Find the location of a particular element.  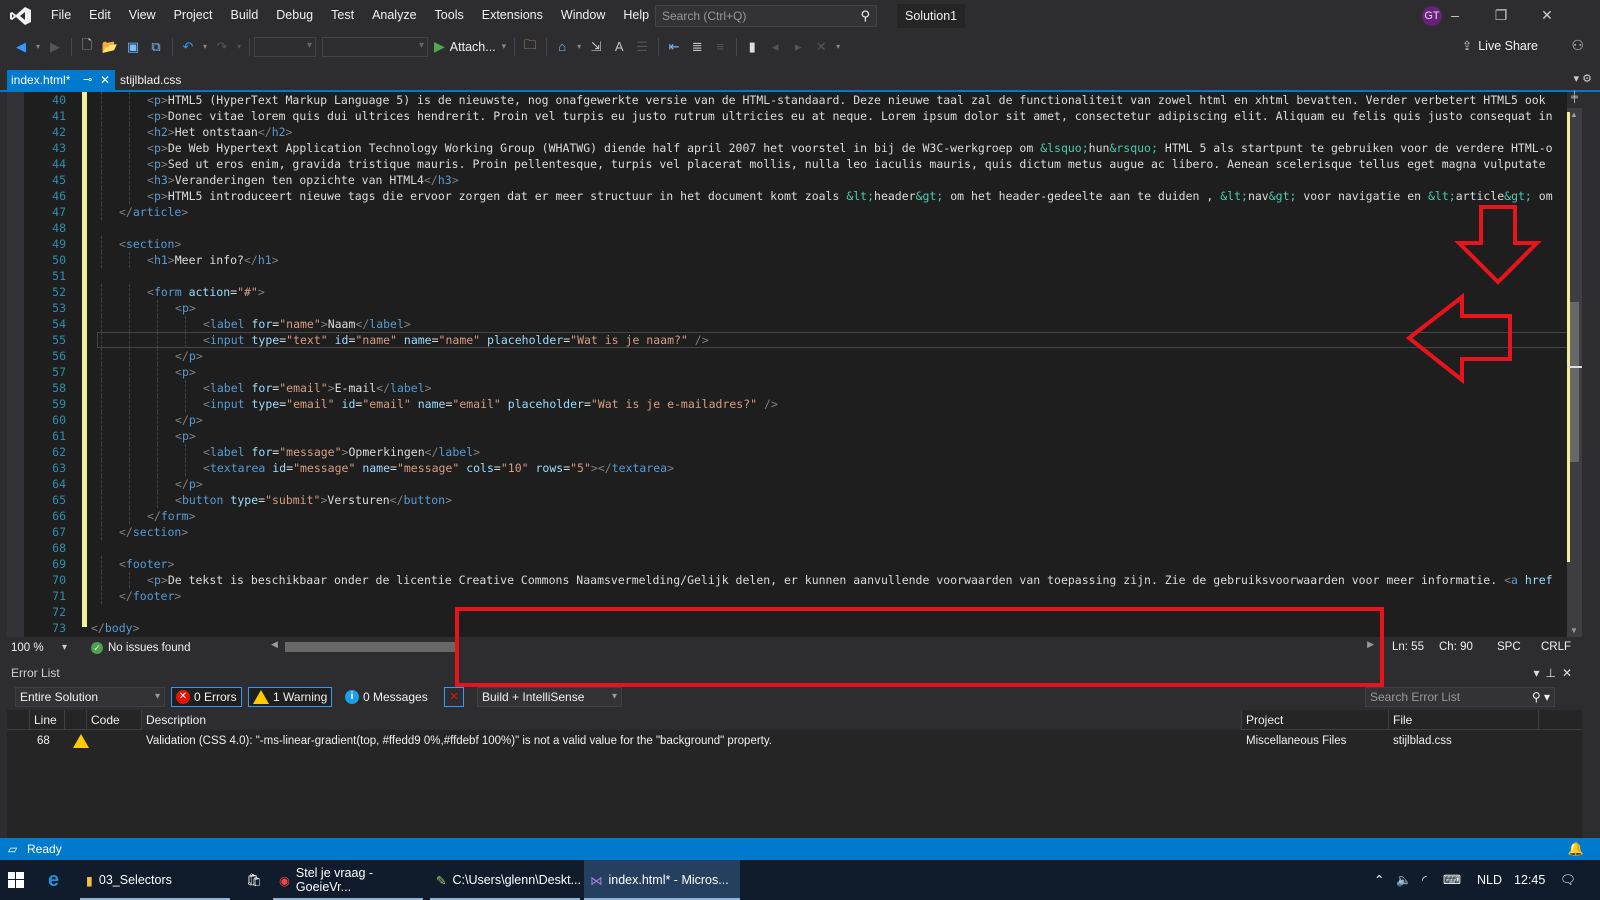

search-error-list-input: Search Error List ⚲ ▾ is located at coordinates (1460, 697).